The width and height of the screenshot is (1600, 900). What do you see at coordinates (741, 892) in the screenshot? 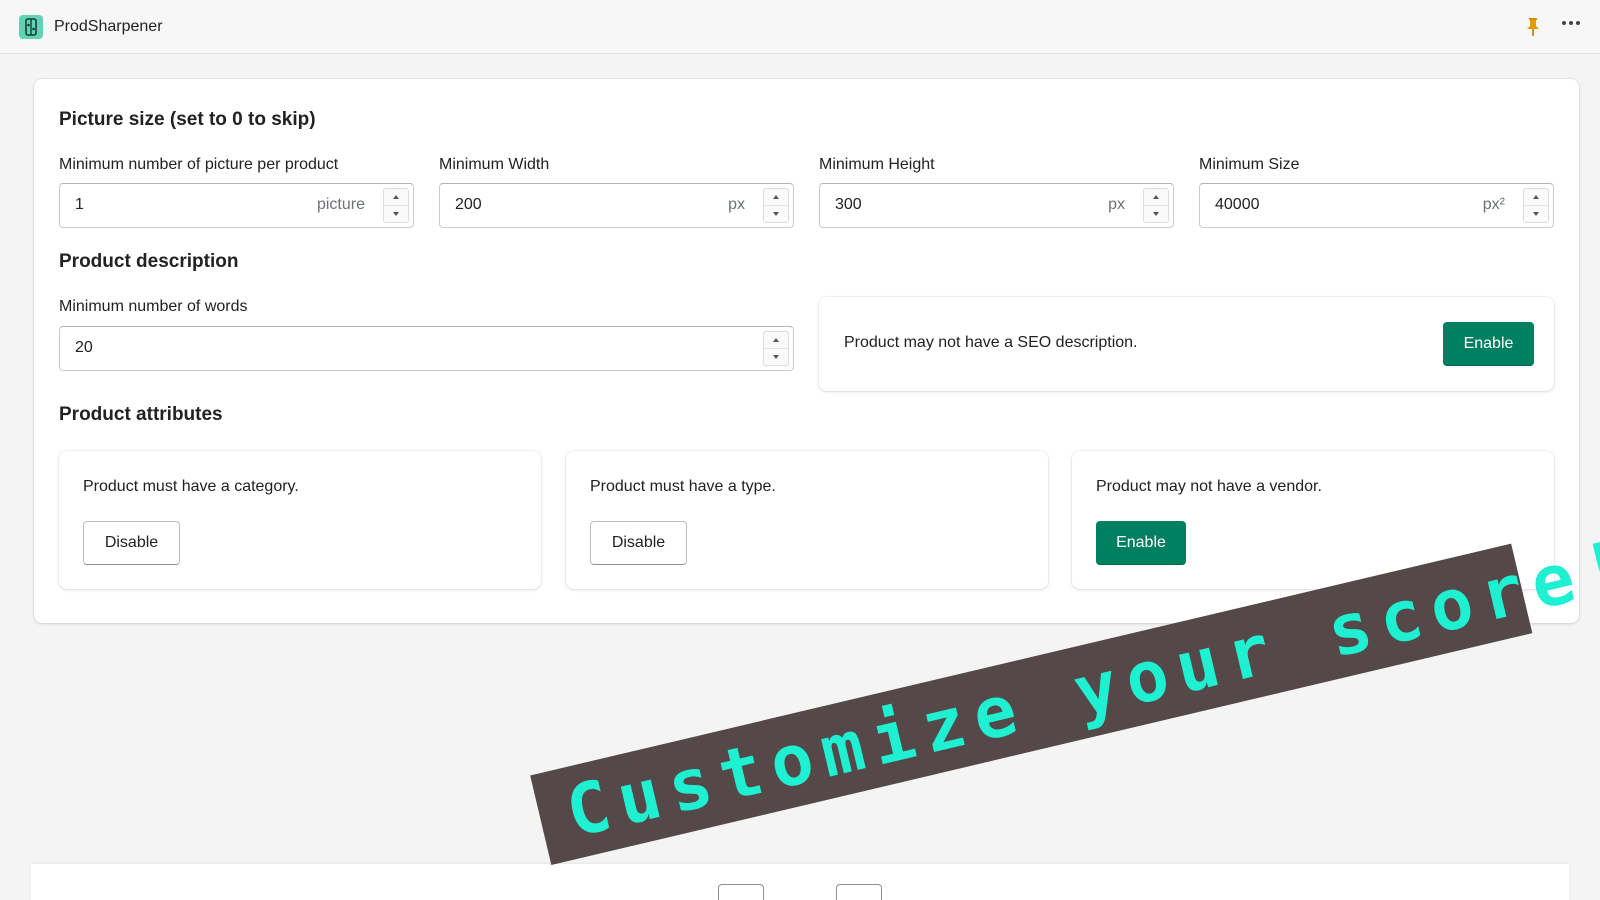
I see `previous-page-button` at bounding box center [741, 892].